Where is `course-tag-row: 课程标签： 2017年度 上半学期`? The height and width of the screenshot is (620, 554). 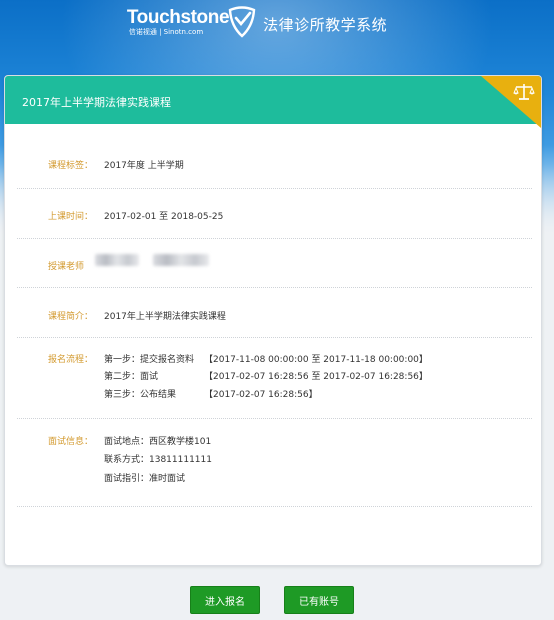 course-tag-row: 课程标签： 2017年度 上半学期 is located at coordinates (274, 157).